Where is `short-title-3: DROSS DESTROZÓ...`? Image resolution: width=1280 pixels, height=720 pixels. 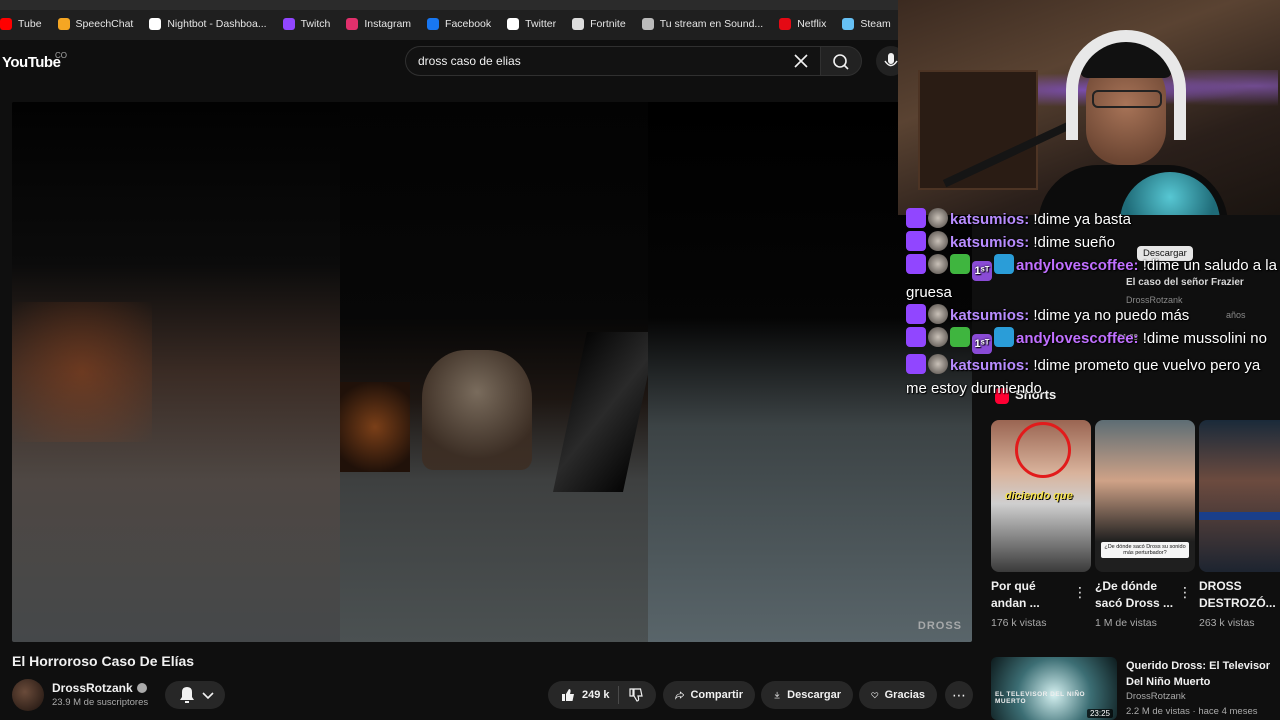 short-title-3: DROSS DESTROZÓ... is located at coordinates (1239, 595).